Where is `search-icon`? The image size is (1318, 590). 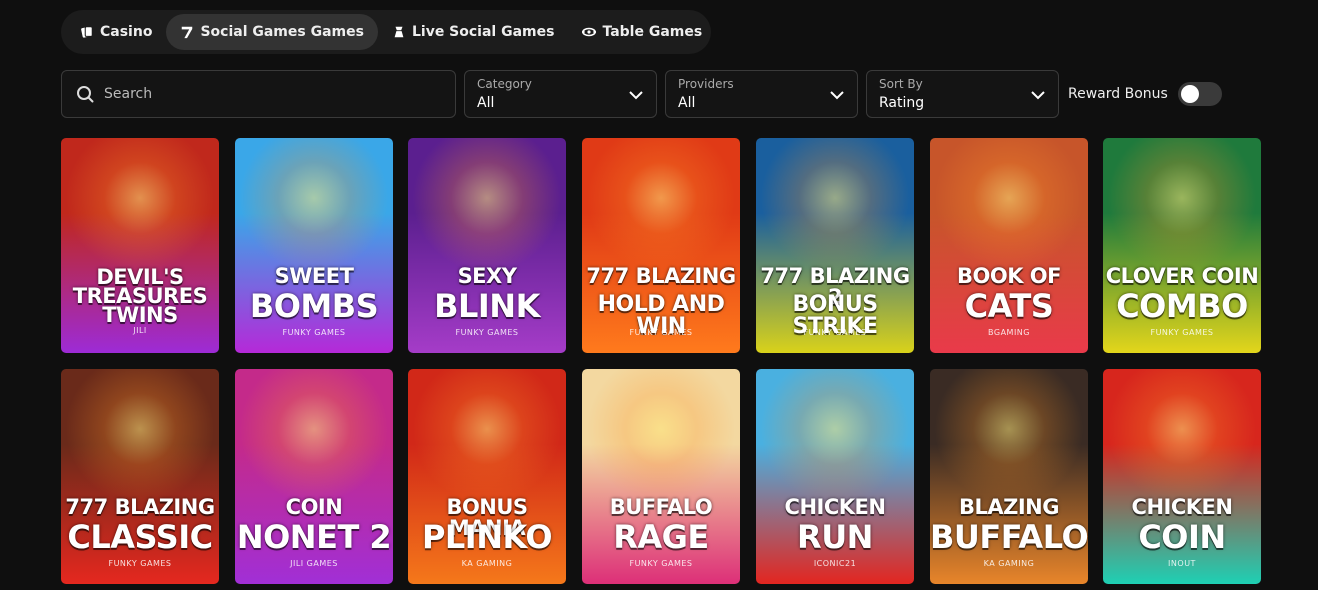
search-icon is located at coordinates (85, 94).